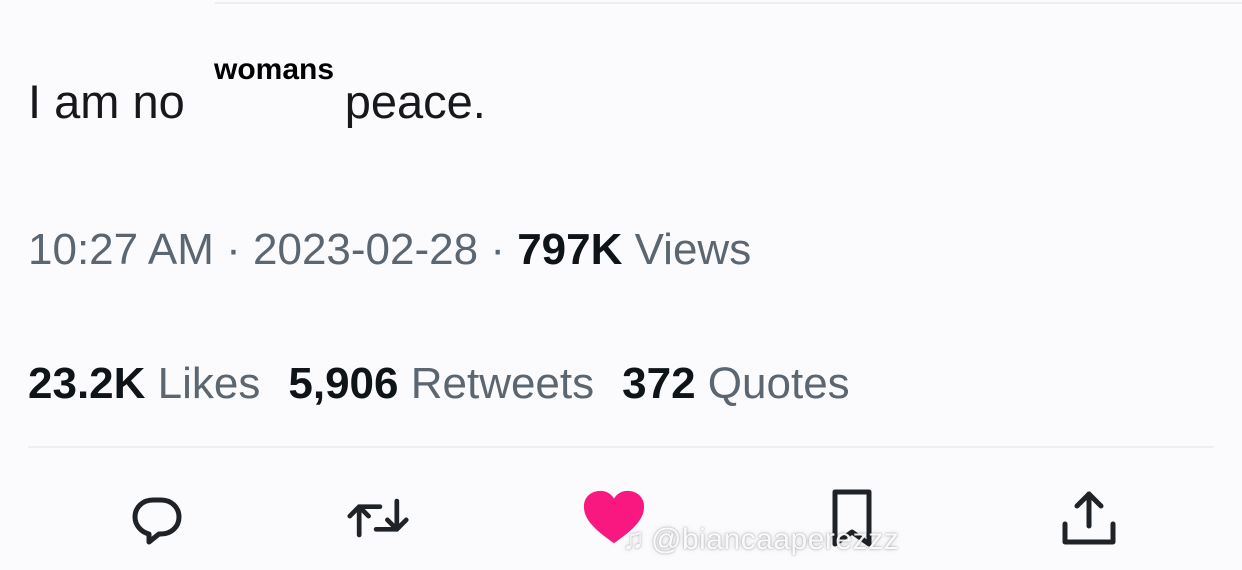 This screenshot has height=570, width=1242. I want to click on quotes-count: 372, so click(659, 383).